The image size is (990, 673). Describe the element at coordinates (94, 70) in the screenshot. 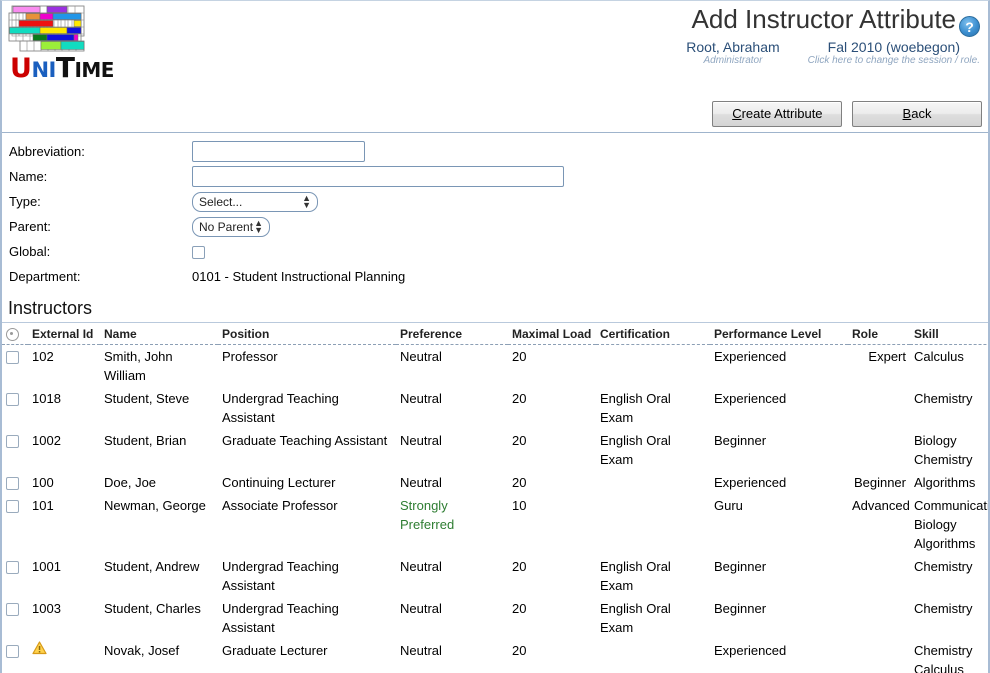

I see `logo-letter-ime: IME` at that location.